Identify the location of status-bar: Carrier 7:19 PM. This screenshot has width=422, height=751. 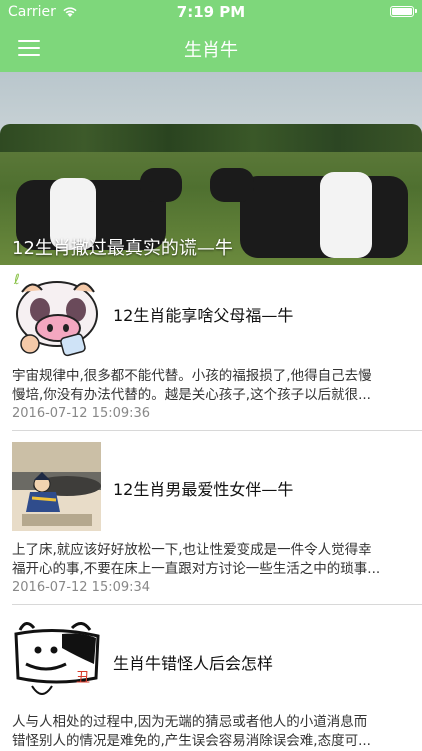
(211, 12).